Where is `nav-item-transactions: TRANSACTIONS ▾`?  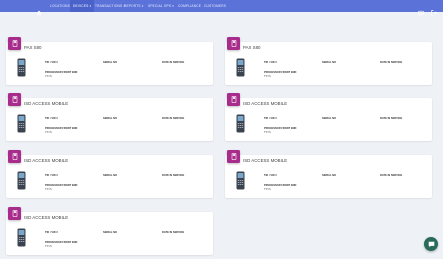 nav-item-transactions: TRANSACTIONS ▾ is located at coordinates (110, 6).